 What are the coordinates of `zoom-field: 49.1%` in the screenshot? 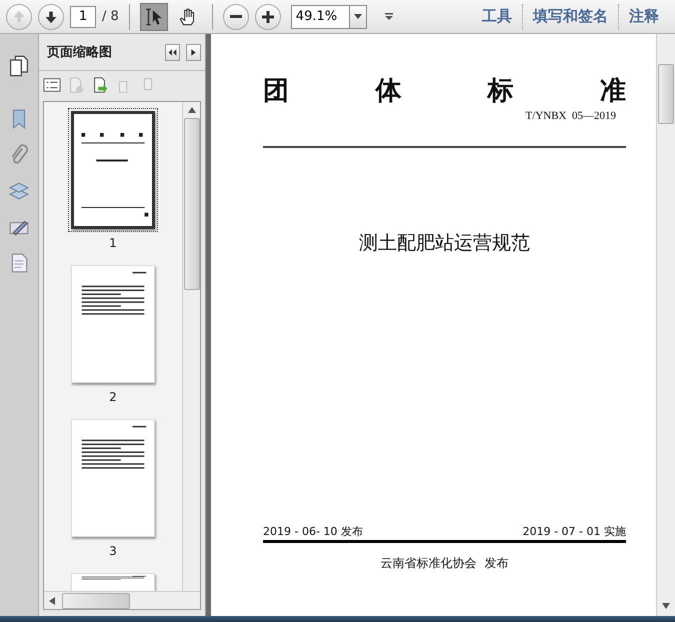 It's located at (319, 16).